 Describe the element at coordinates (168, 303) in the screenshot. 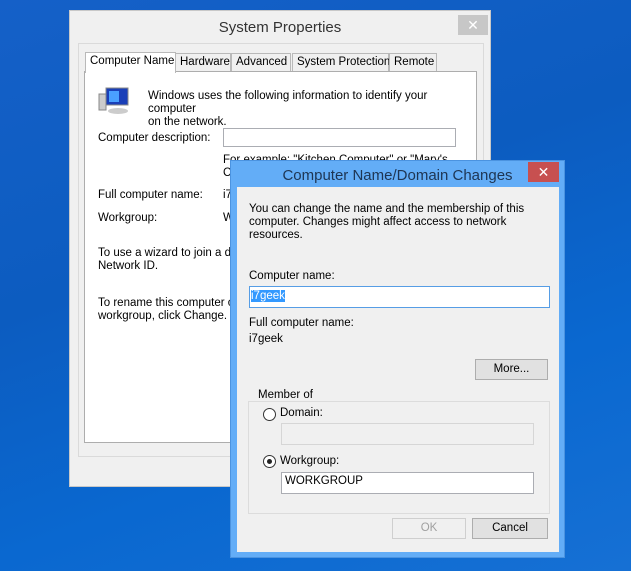

I see `rename-line: To rename this computer or` at that location.